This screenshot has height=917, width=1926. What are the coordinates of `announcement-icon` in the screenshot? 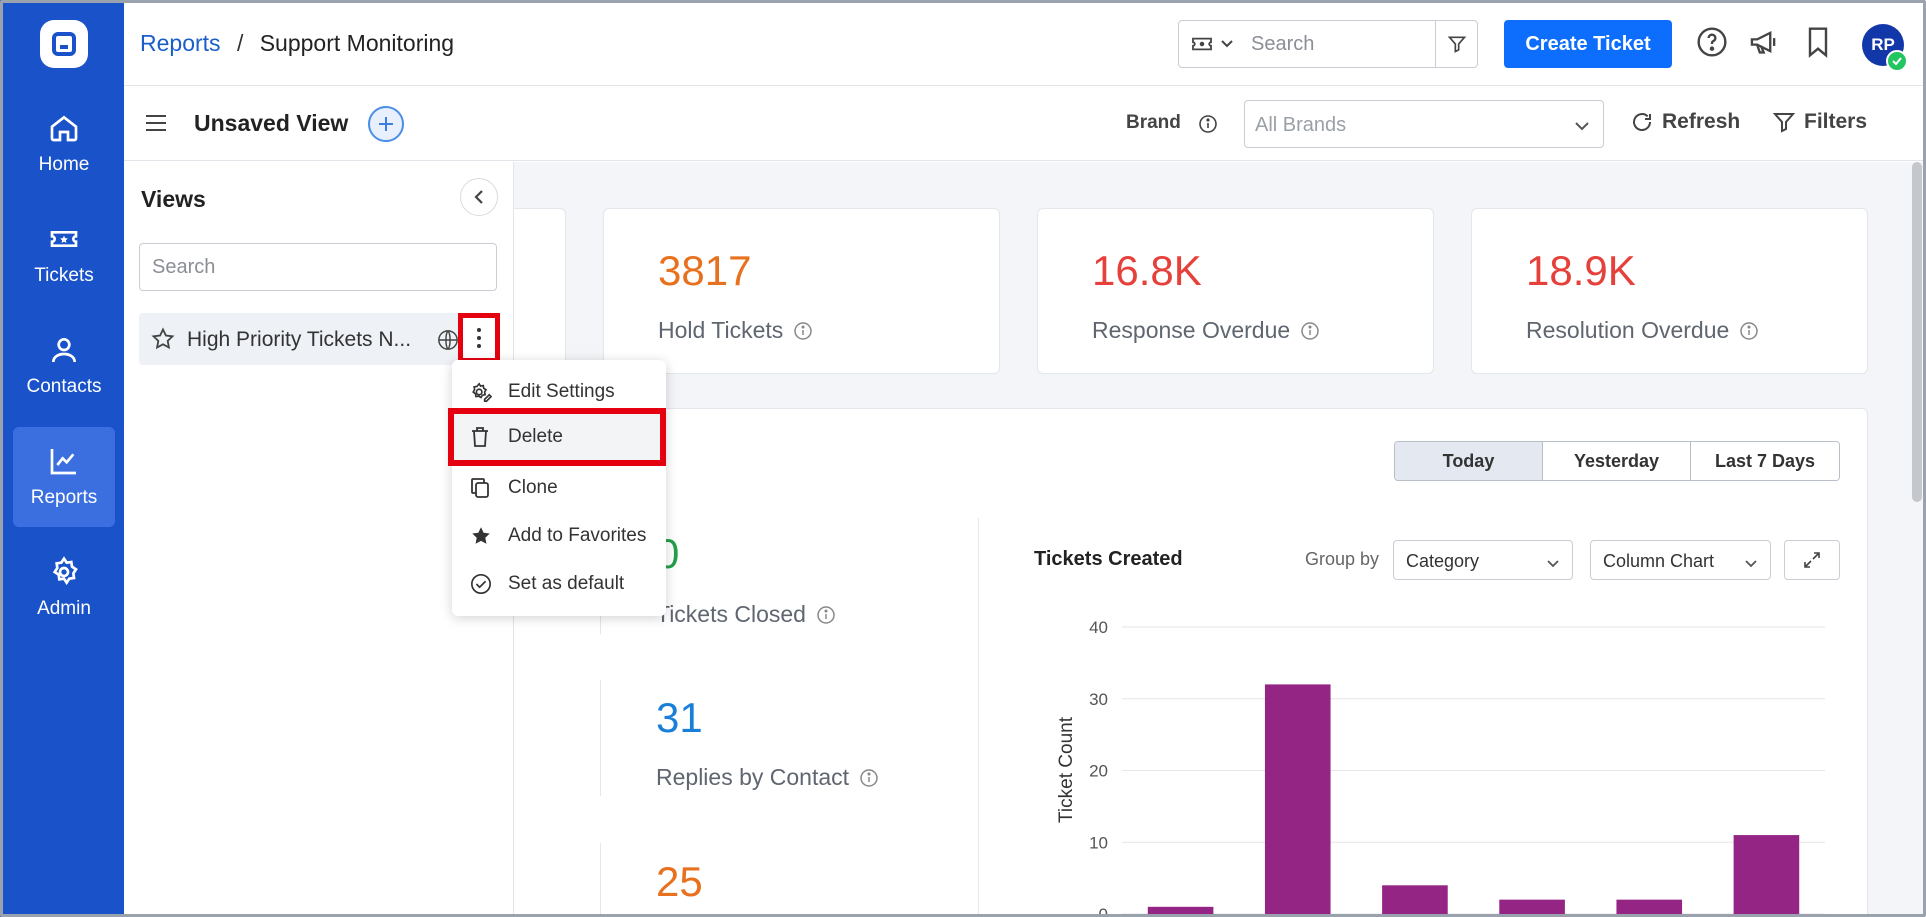 It's located at (1765, 42).